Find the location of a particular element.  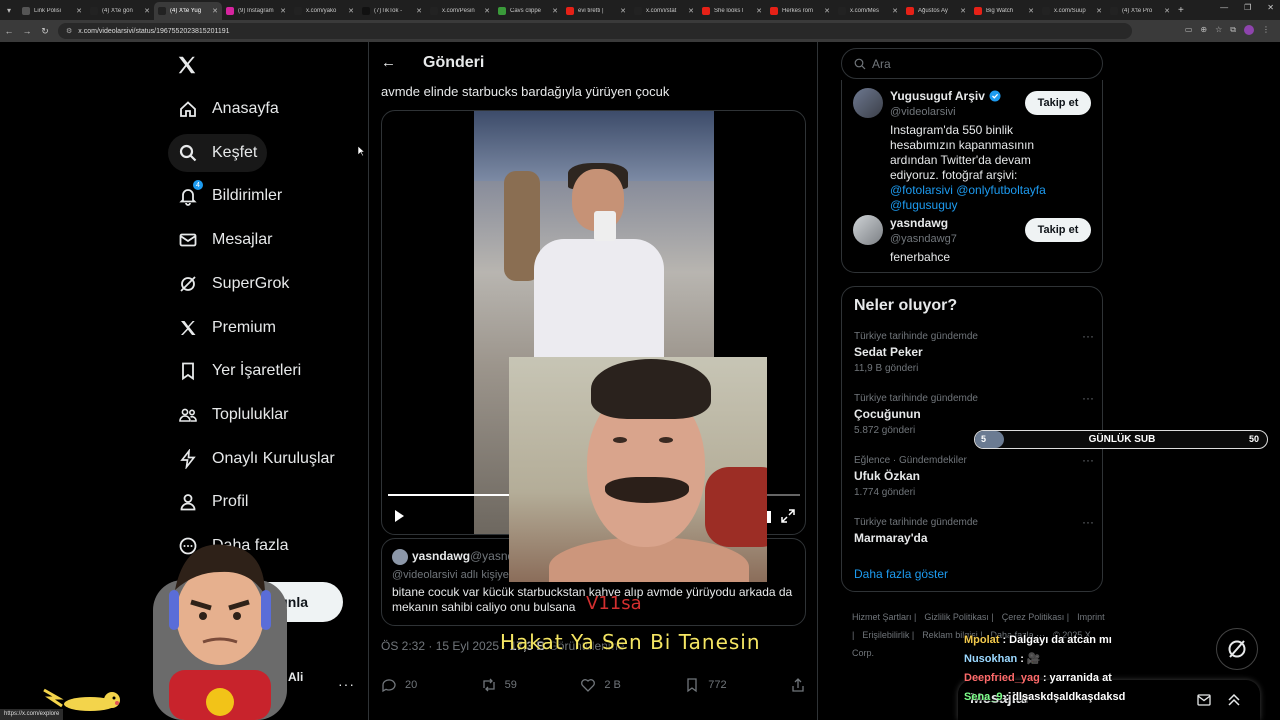

tab-title: x.com/yako is located at coordinates (321, 11).